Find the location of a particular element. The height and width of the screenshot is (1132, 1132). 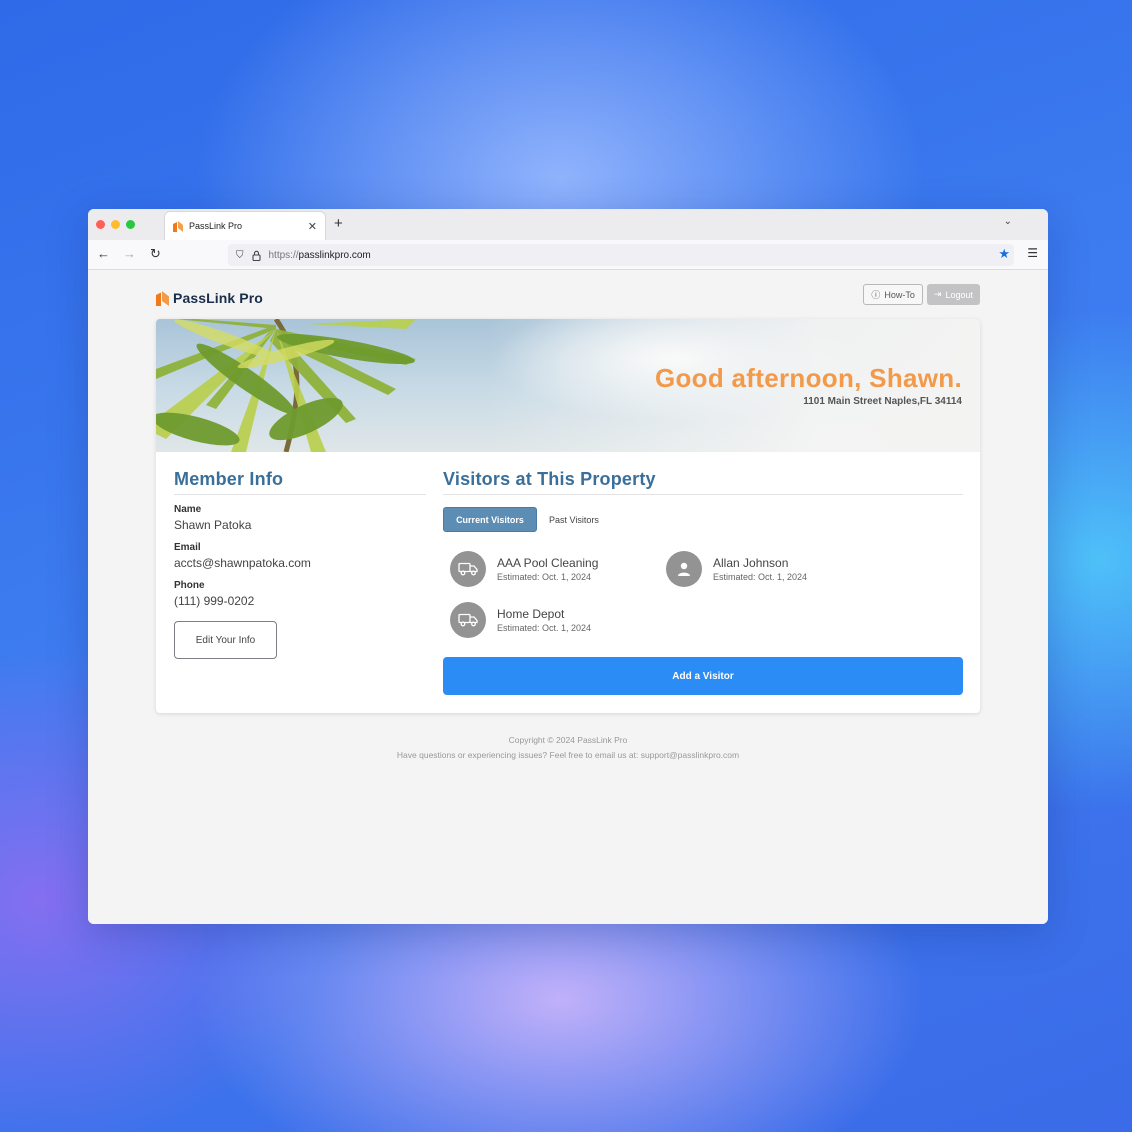

tab-current-visitors: Current Visitors is located at coordinates (490, 519).